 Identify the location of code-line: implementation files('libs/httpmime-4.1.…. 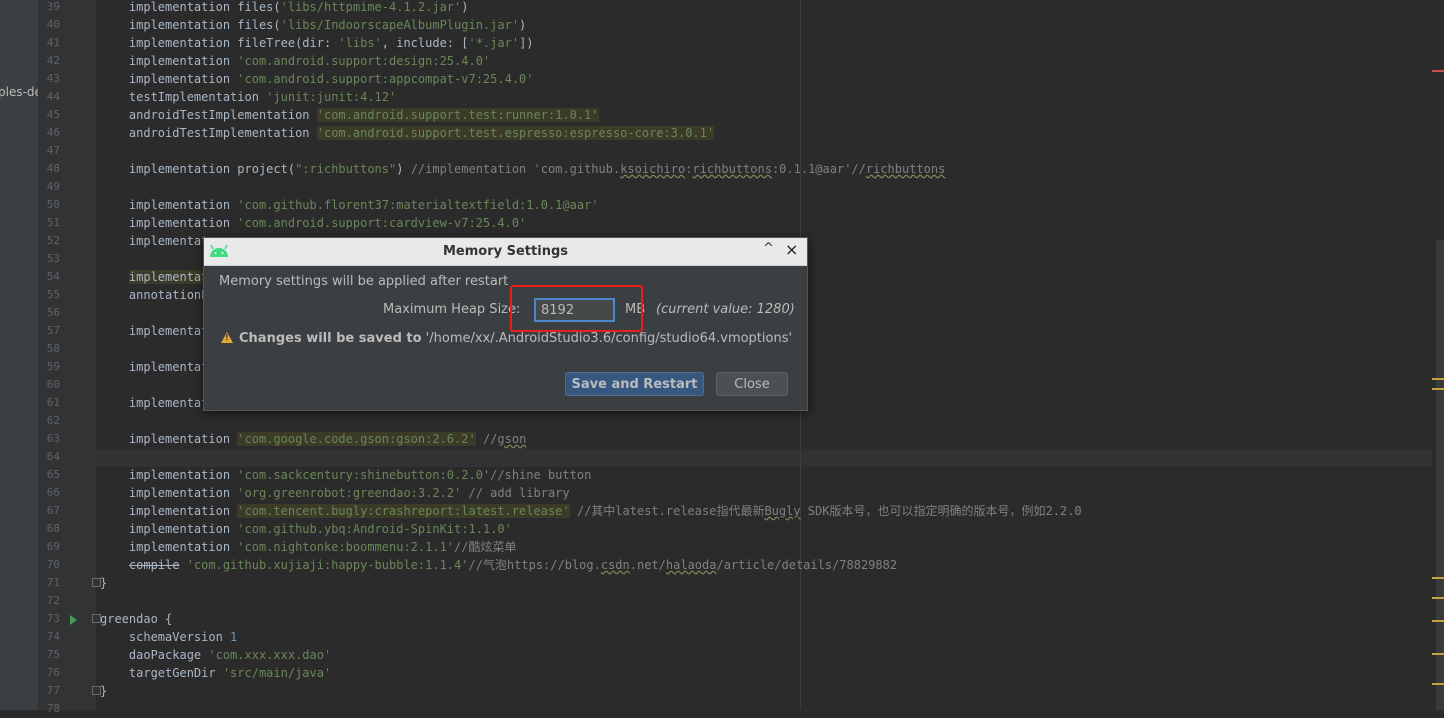
(284, 8).